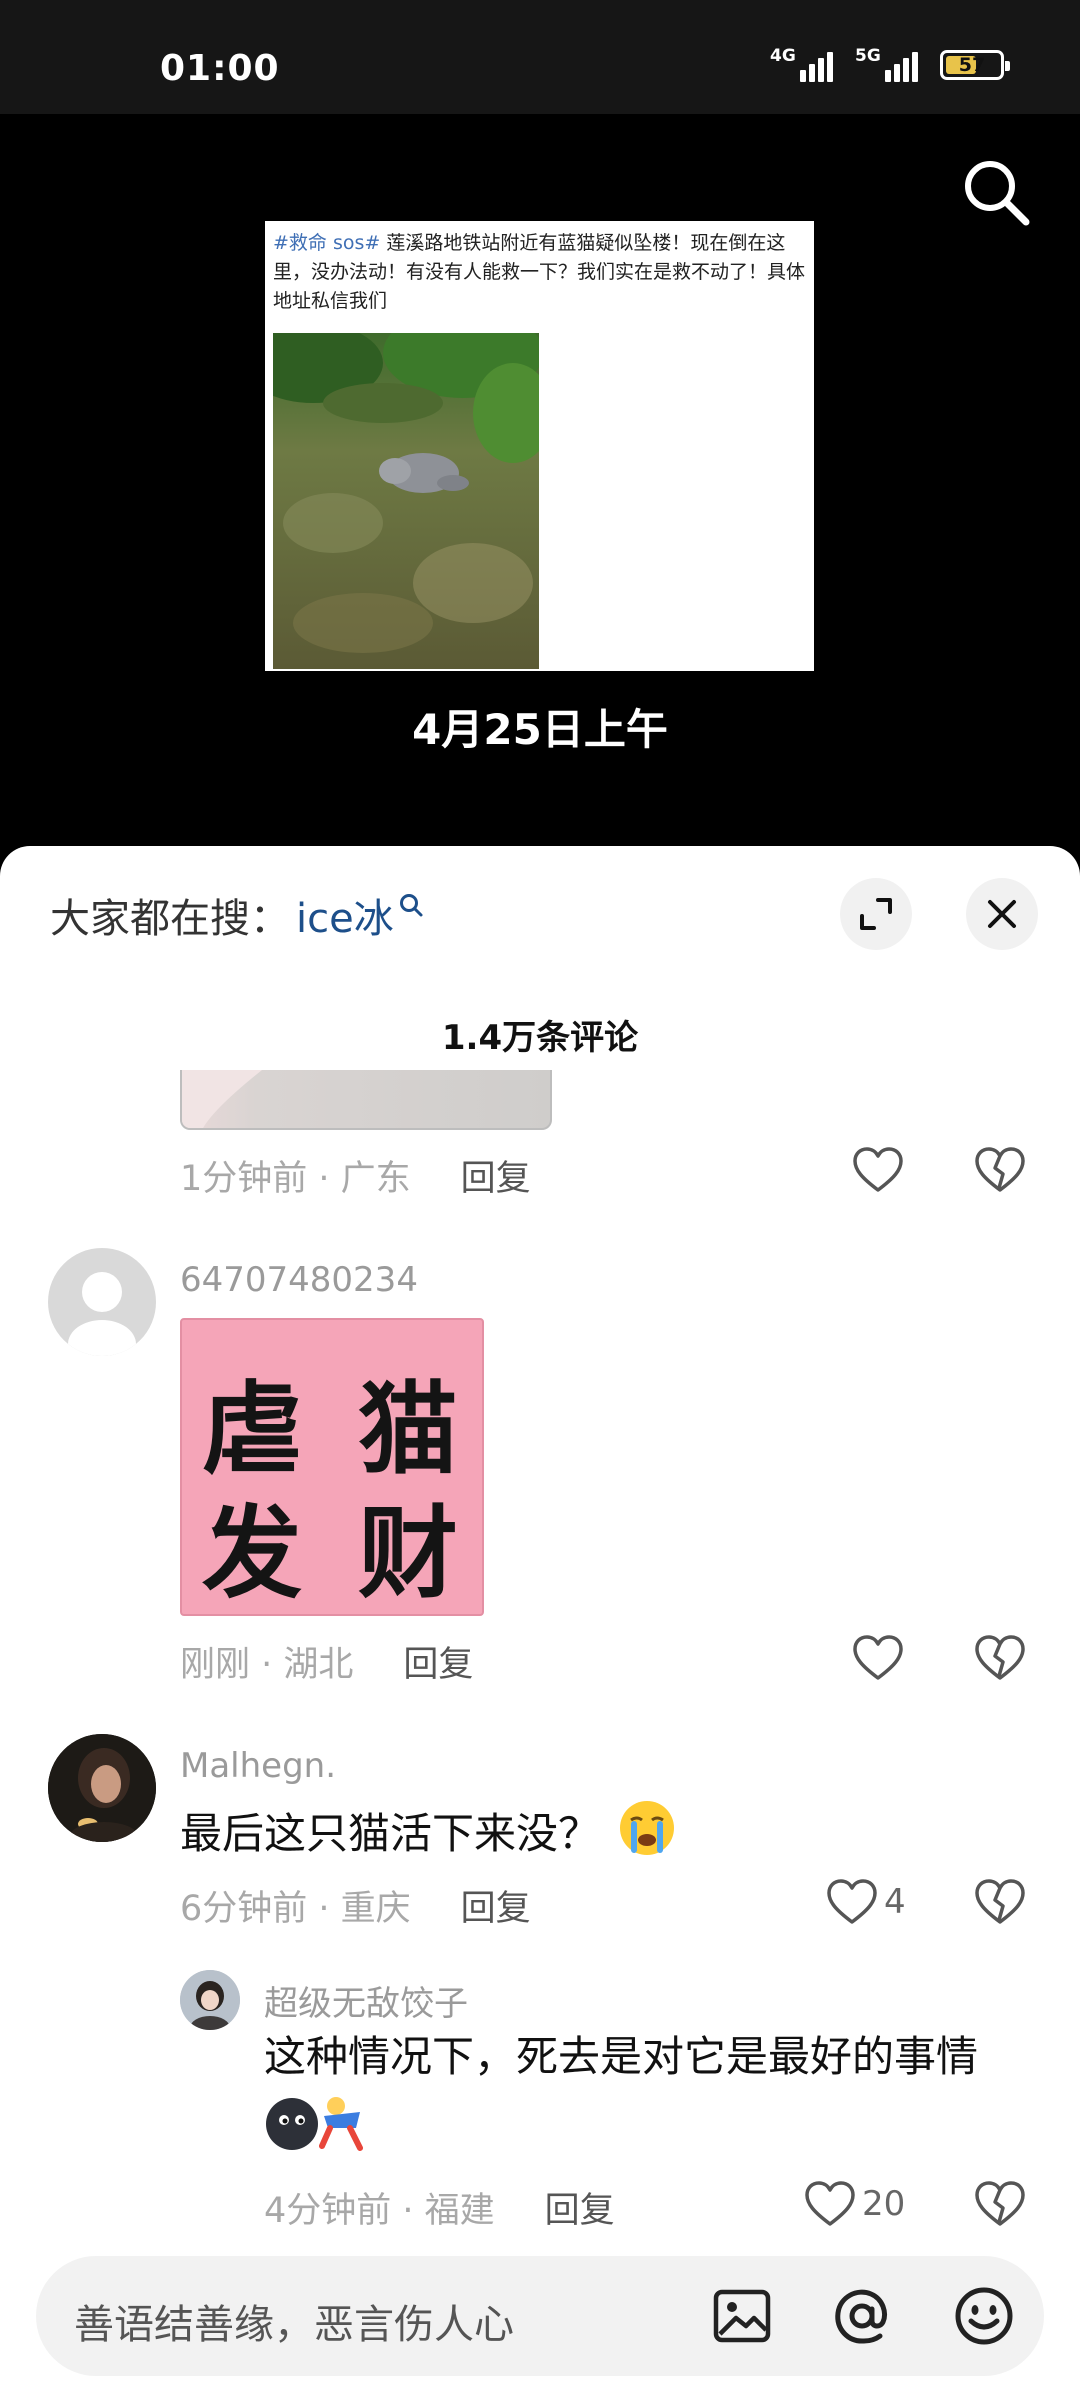 The image size is (1080, 2400). I want to click on comment-text: 这种情况下，死去是对它是最好的事情, so click(654, 2089).